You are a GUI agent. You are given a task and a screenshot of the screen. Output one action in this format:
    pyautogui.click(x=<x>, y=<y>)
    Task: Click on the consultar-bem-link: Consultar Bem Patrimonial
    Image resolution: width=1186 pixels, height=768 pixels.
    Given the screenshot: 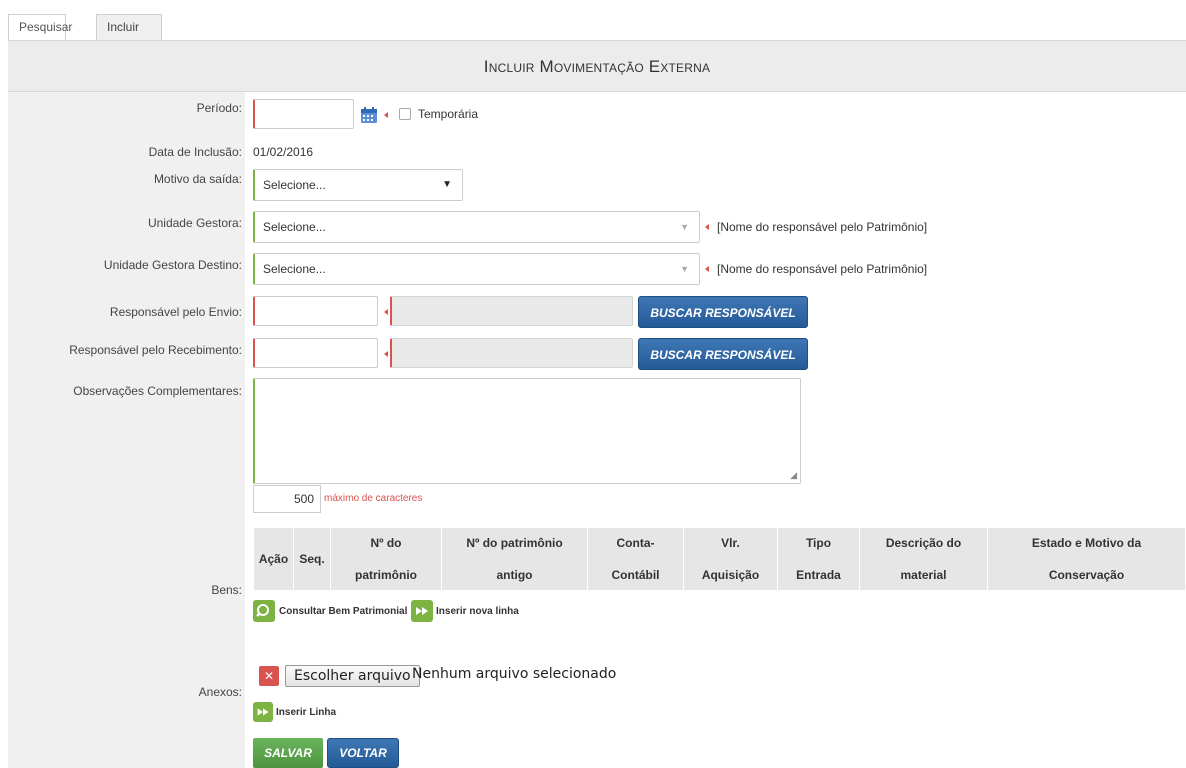 What is the action you would take?
    pyautogui.click(x=343, y=611)
    